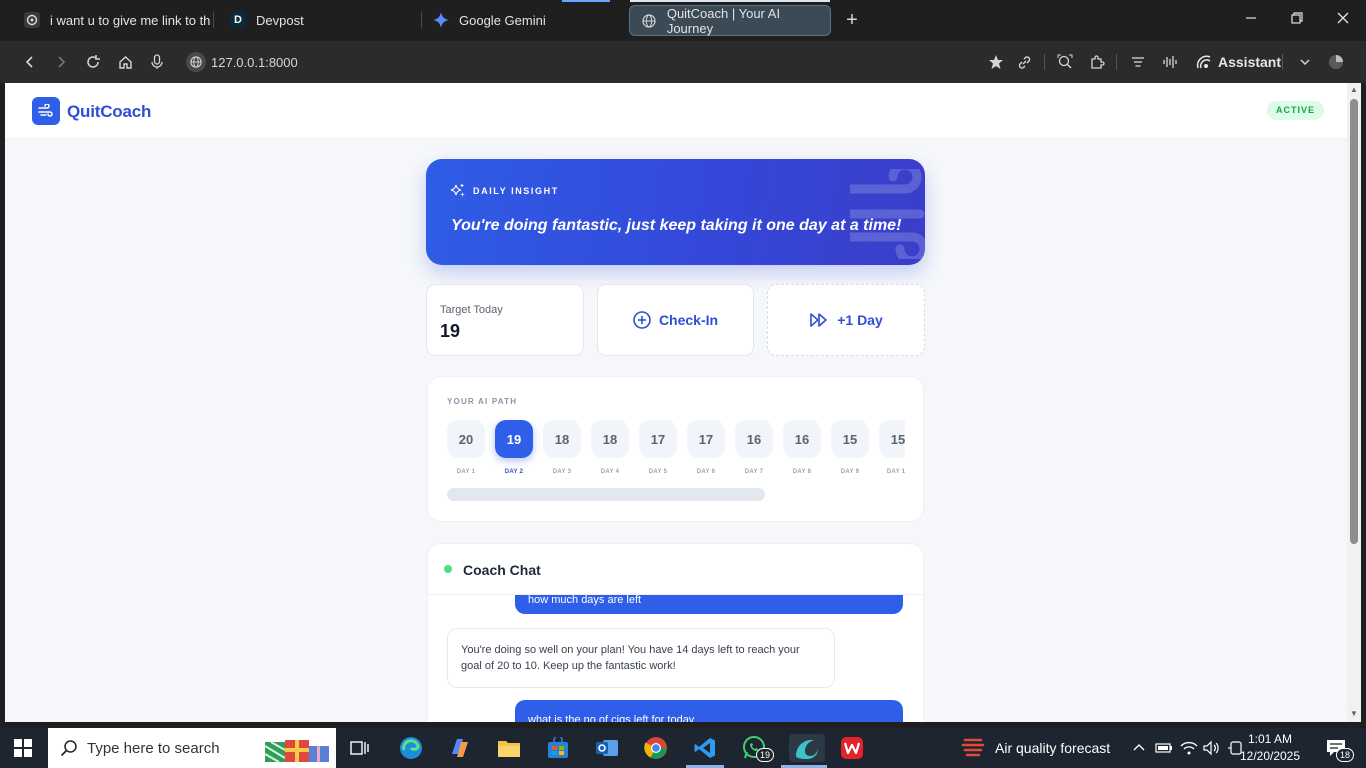 The height and width of the screenshot is (768, 1366). What do you see at coordinates (807, 748) in the screenshot?
I see `browser-app-icon` at bounding box center [807, 748].